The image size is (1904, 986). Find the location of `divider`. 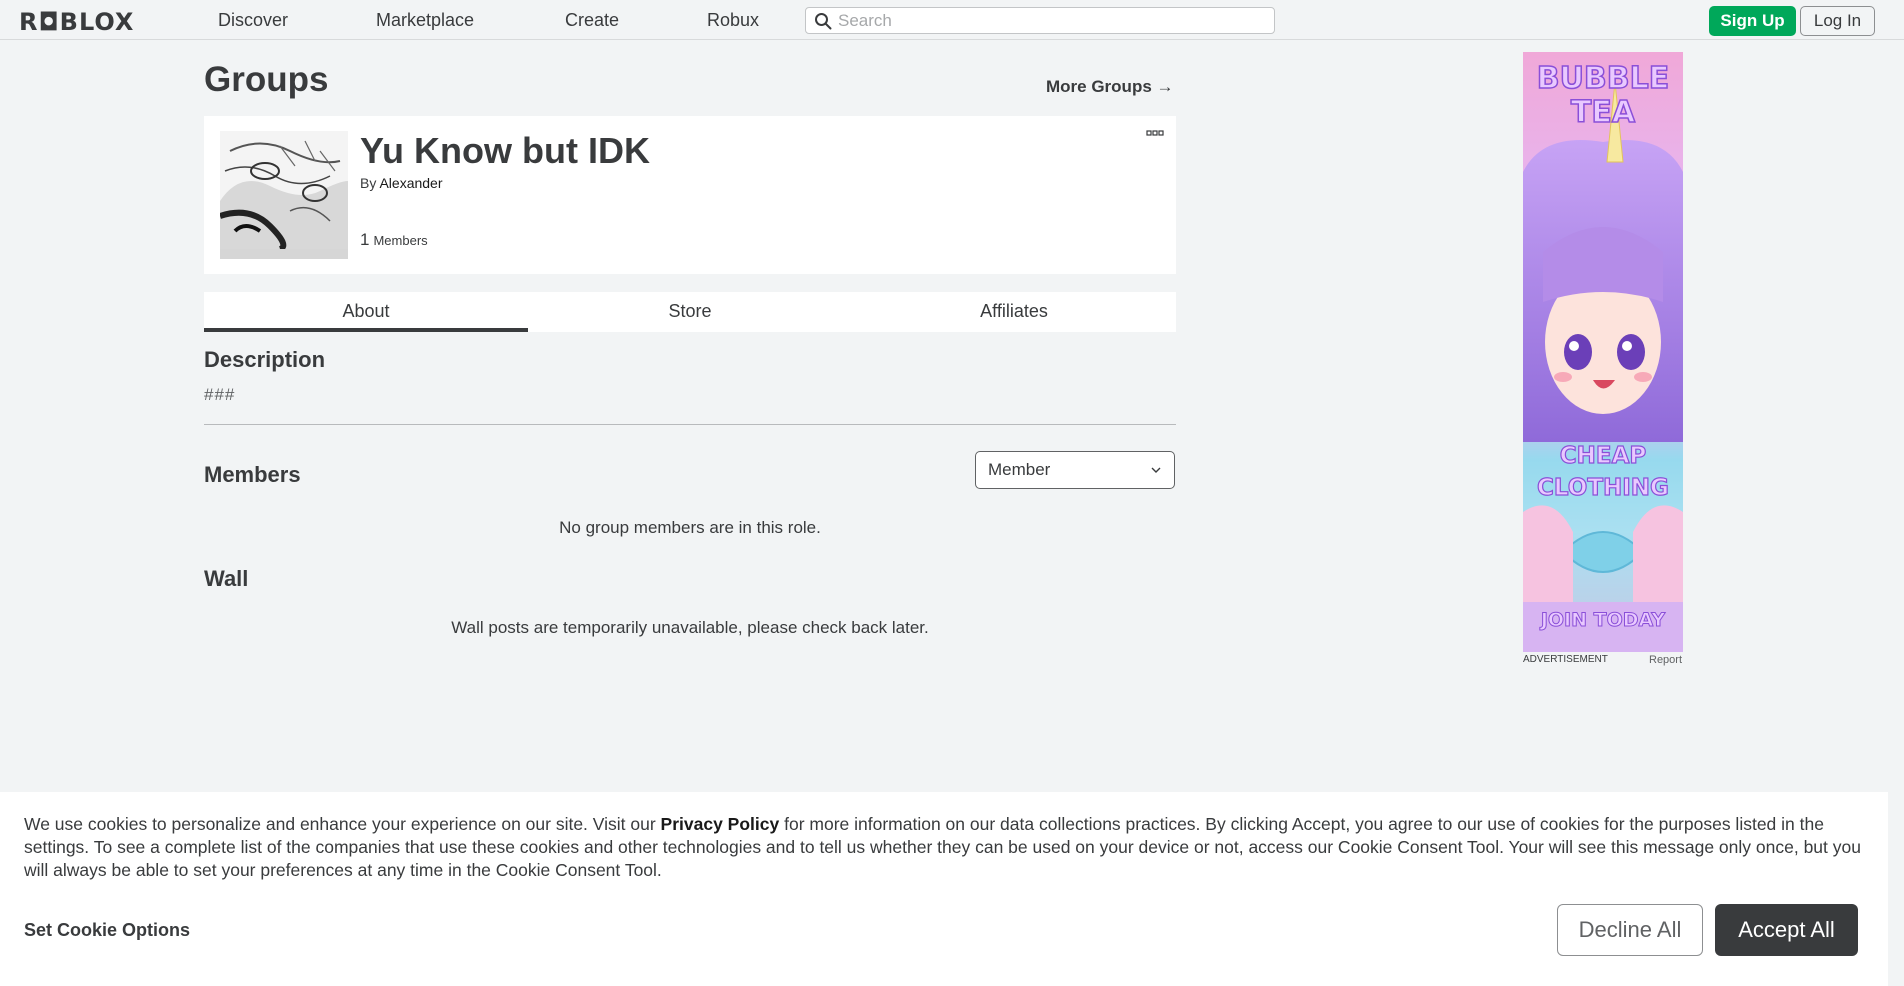

divider is located at coordinates (690, 424).